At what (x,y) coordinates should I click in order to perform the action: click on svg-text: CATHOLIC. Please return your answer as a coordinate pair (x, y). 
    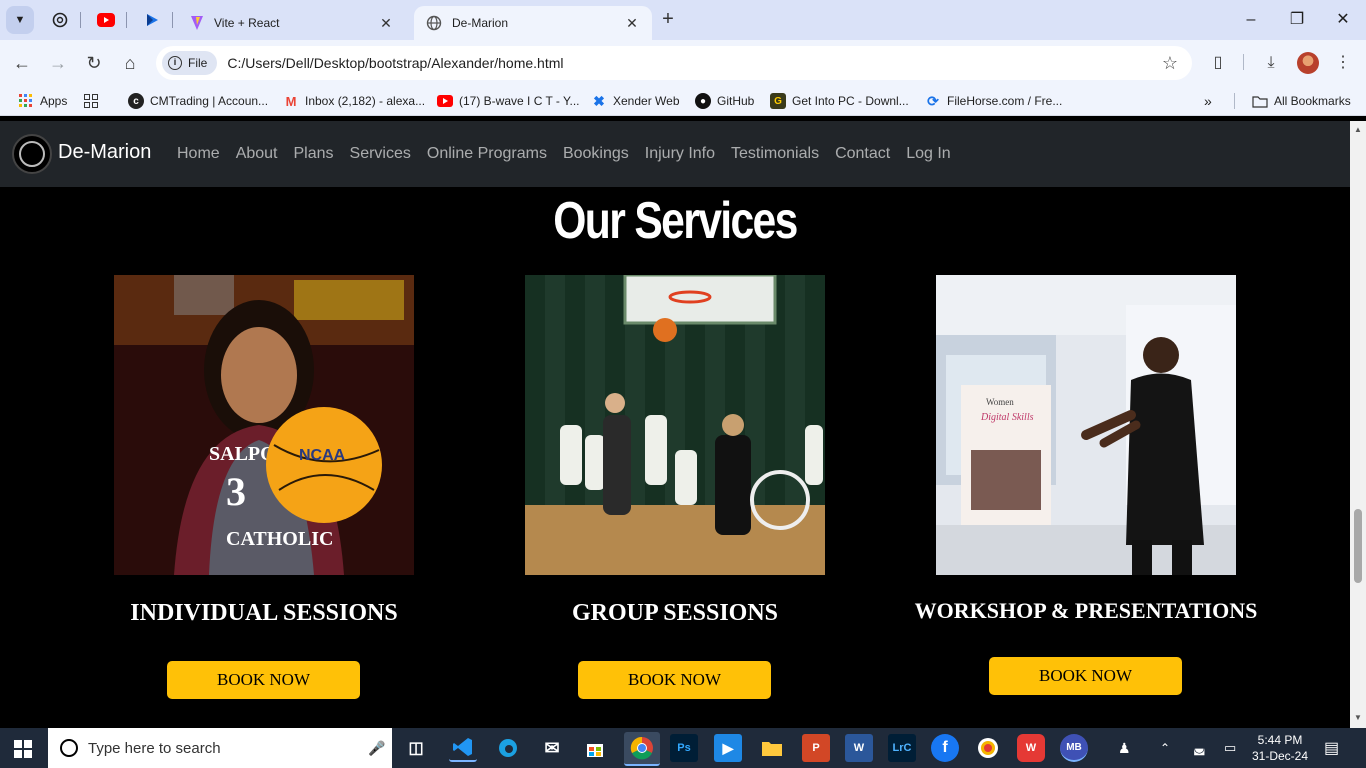
    Looking at the image, I should click on (279, 539).